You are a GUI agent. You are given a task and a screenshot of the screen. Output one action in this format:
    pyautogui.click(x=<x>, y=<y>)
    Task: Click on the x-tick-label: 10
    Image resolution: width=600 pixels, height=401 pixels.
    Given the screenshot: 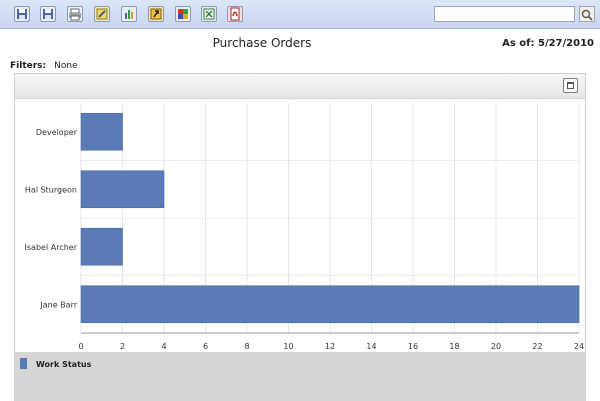 What is the action you would take?
    pyautogui.click(x=288, y=346)
    